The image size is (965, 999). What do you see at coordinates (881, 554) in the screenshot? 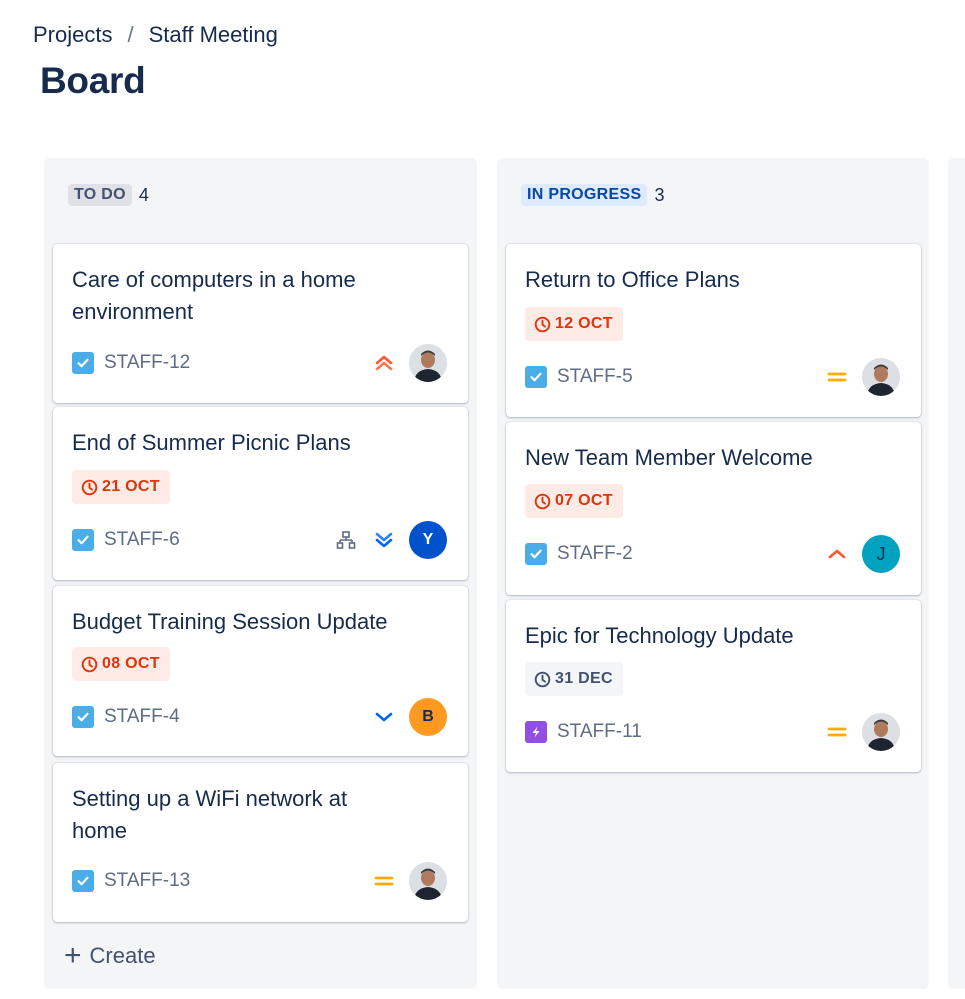
I see `assignee-avatar: J` at bounding box center [881, 554].